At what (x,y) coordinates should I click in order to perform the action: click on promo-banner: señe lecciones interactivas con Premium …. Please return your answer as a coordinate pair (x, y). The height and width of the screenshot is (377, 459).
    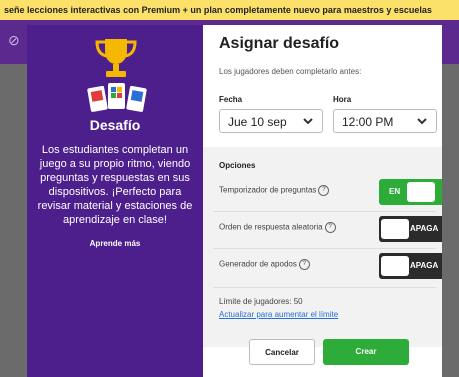
    Looking at the image, I should click on (229, 10).